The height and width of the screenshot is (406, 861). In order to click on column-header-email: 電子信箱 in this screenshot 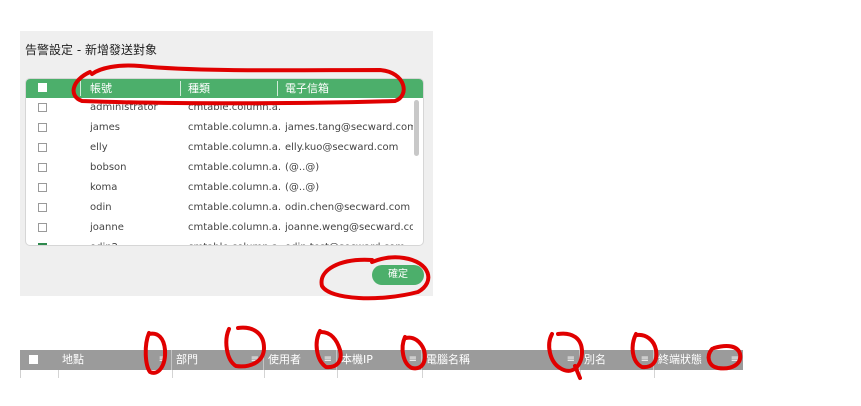, I will do `click(307, 88)`.